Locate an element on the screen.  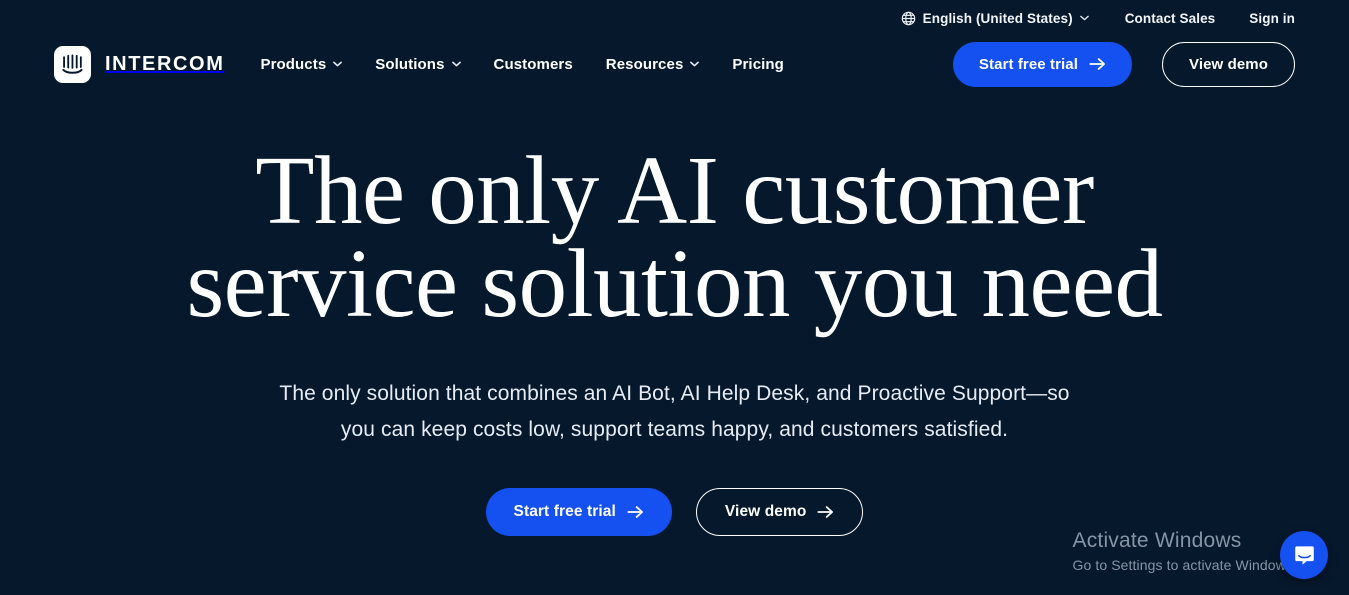
header-view-demo-button: View demo is located at coordinates (1228, 64).